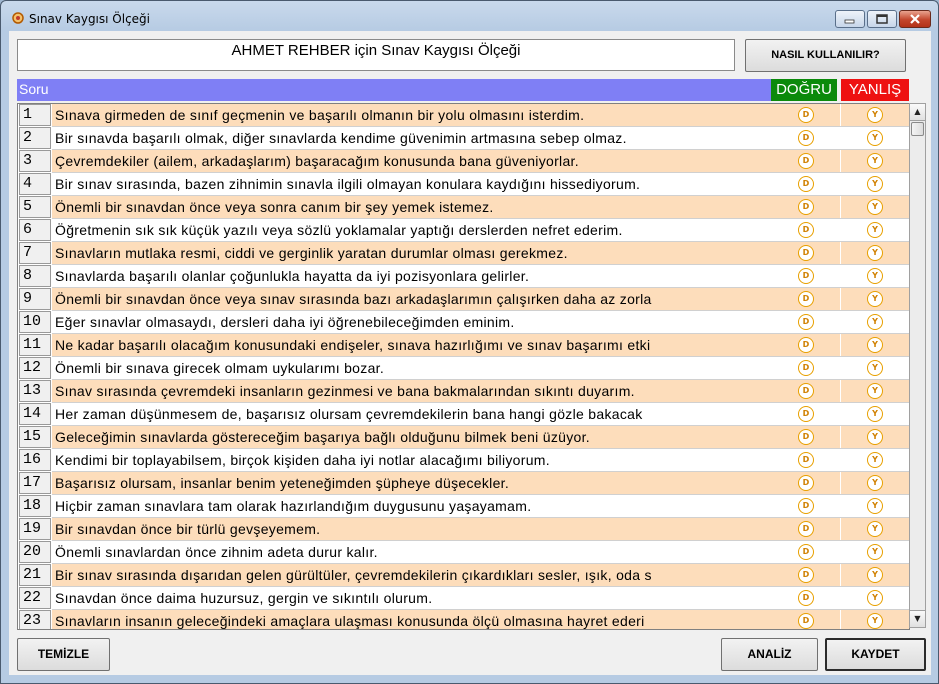 The width and height of the screenshot is (939, 684). I want to click on question-number: 2, so click(35, 138).